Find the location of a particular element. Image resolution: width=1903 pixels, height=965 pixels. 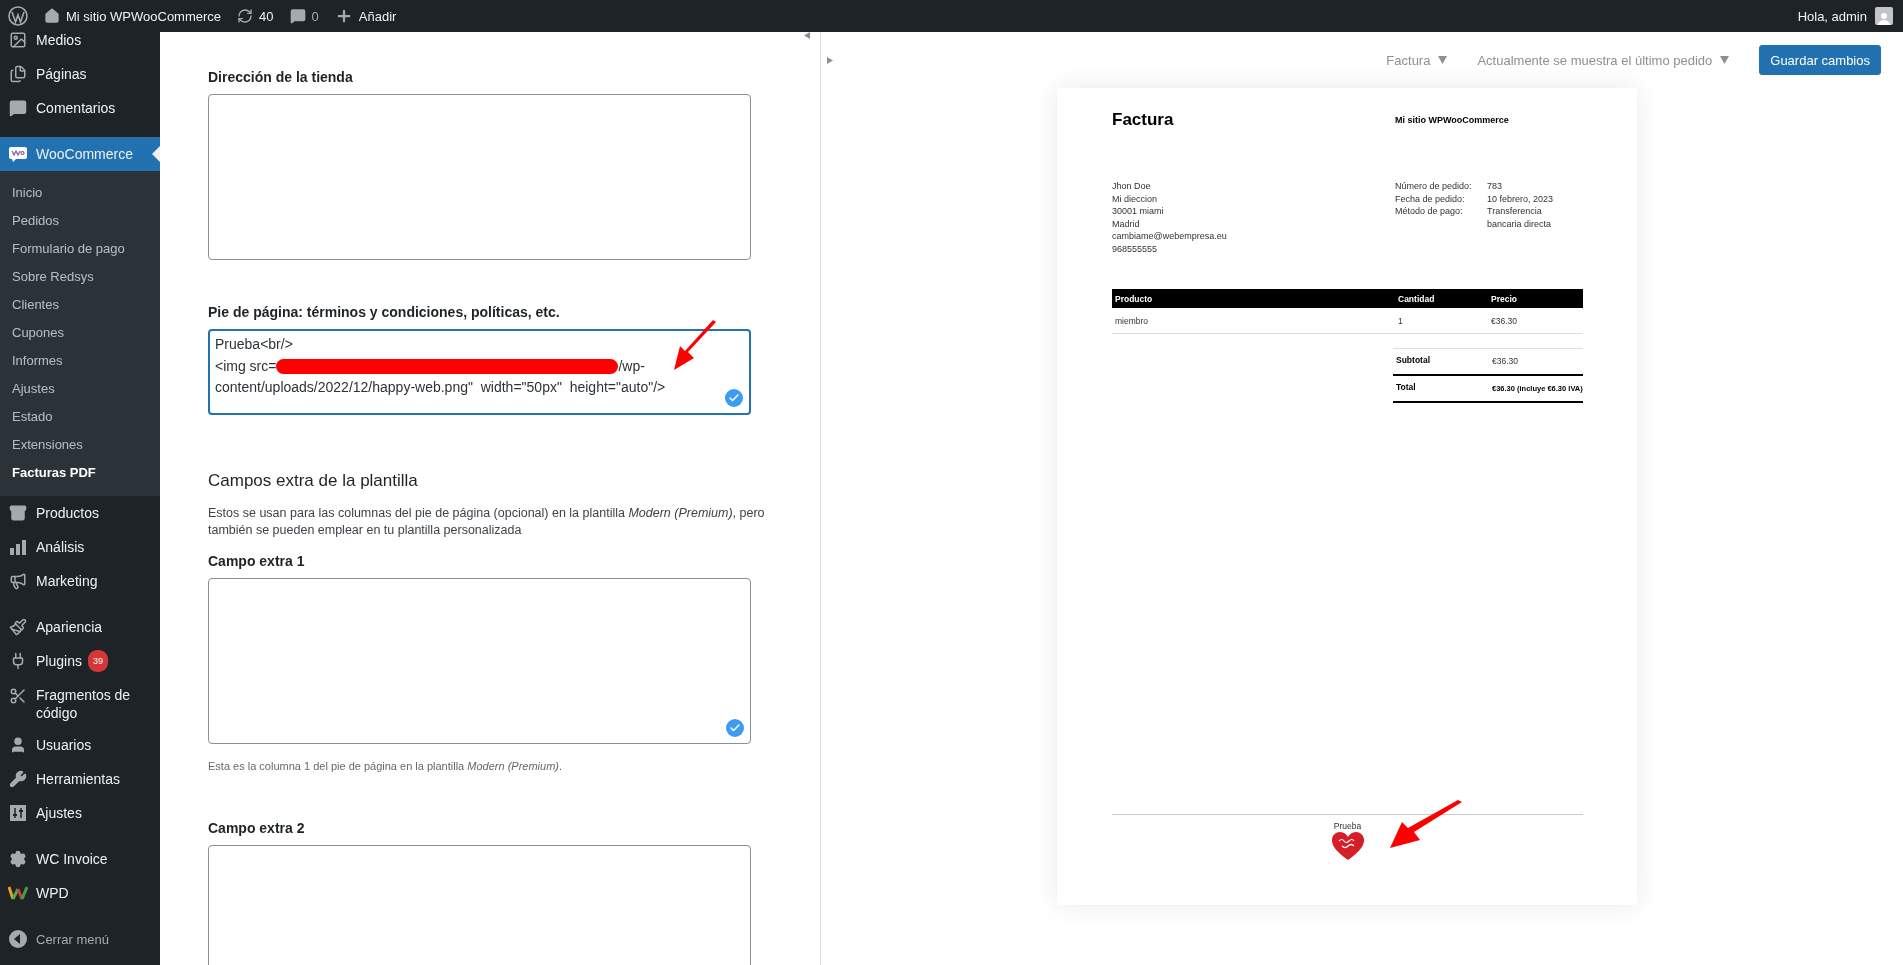

submenu-item: Inicio is located at coordinates (80, 192).